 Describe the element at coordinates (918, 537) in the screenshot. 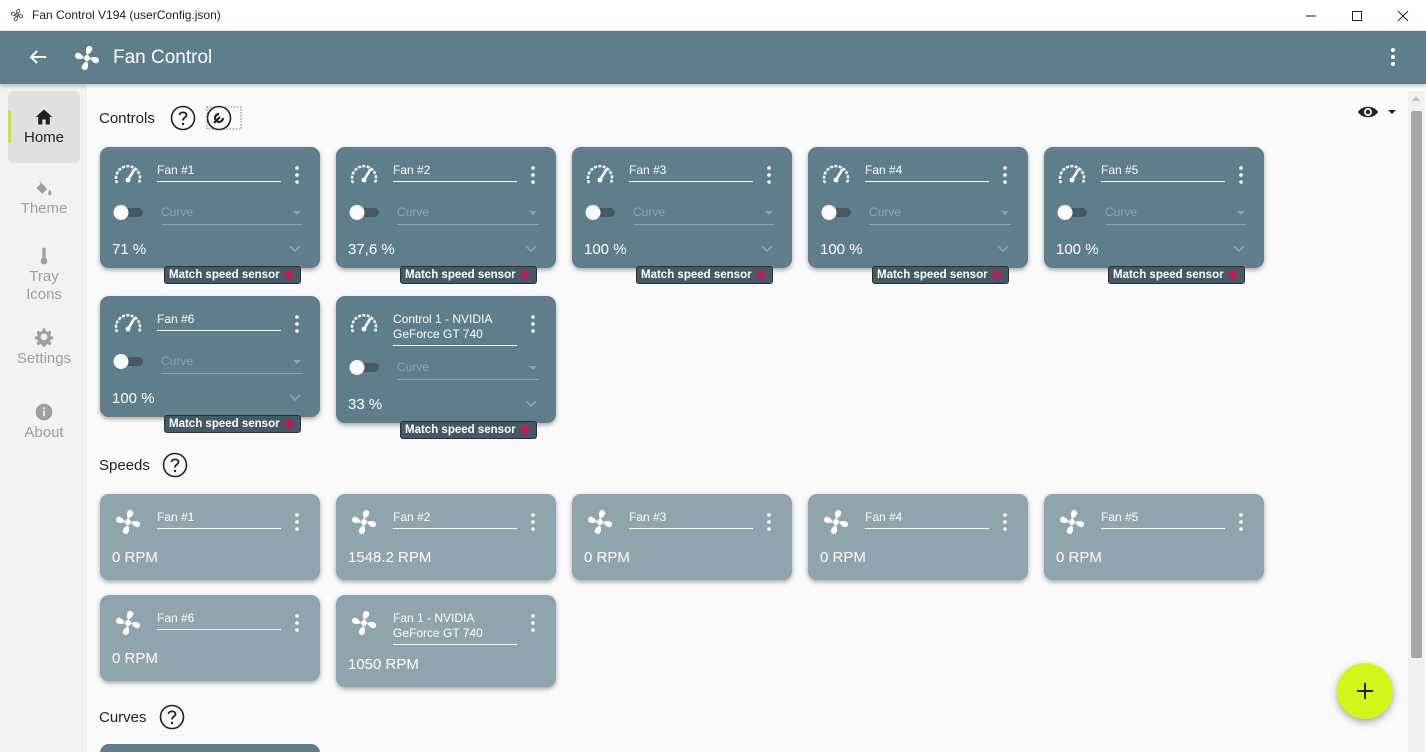

I see `speed-card: Fan #4 0 RPM` at that location.